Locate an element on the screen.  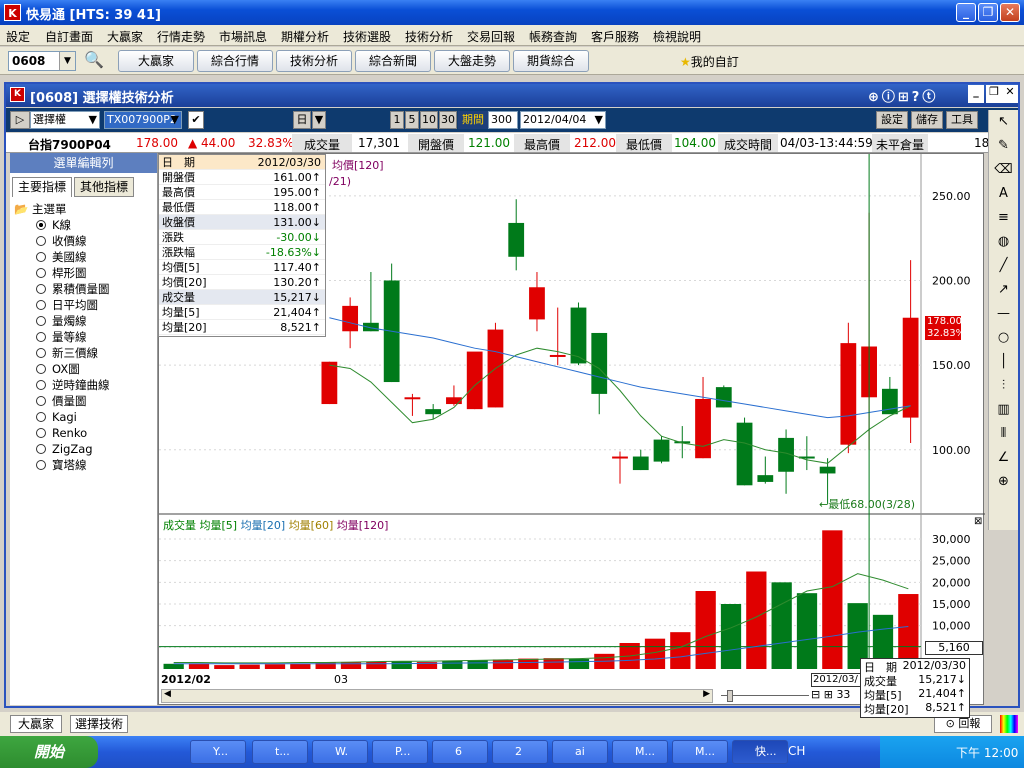
toolbar-button: 大贏家 is located at coordinates (156, 61).